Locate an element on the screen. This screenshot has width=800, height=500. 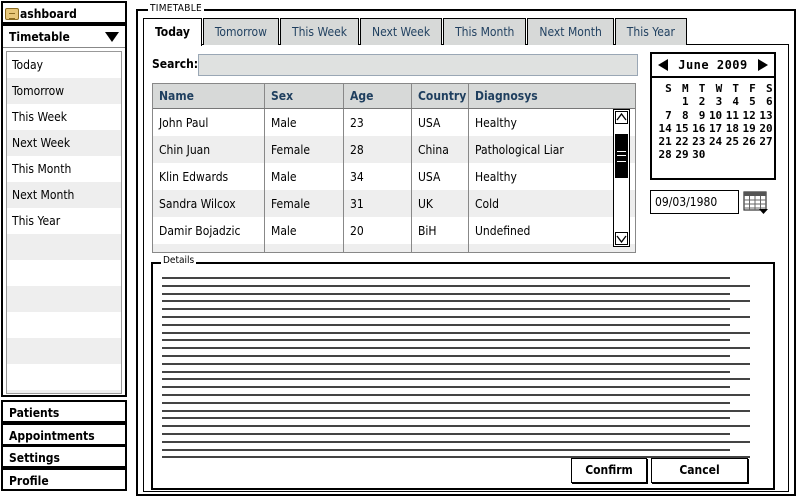
calendar-day: 9 is located at coordinates (697, 115).